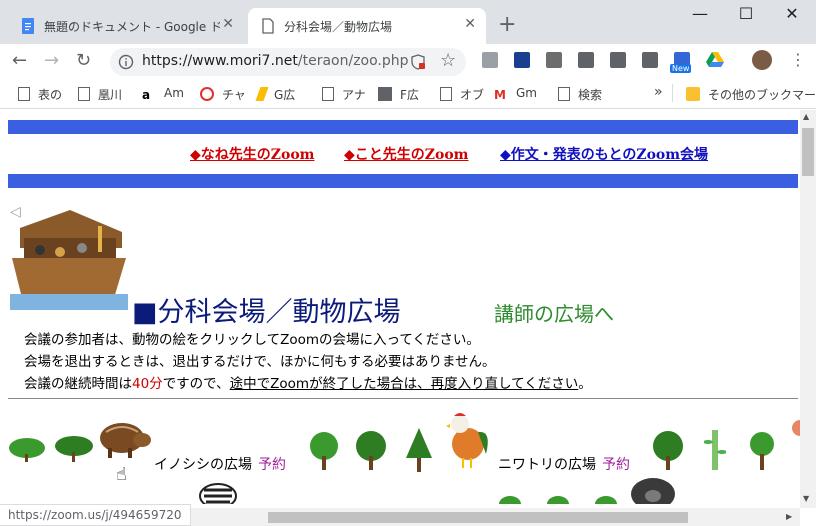 This screenshot has height=526, width=816. Describe the element at coordinates (554, 60) in the screenshot. I see `check-icon` at that location.